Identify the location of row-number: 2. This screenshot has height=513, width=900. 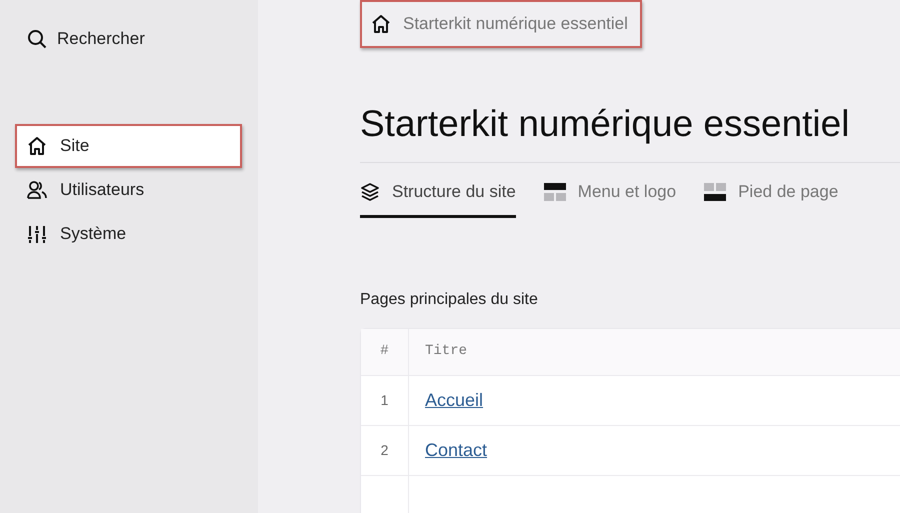
(384, 450).